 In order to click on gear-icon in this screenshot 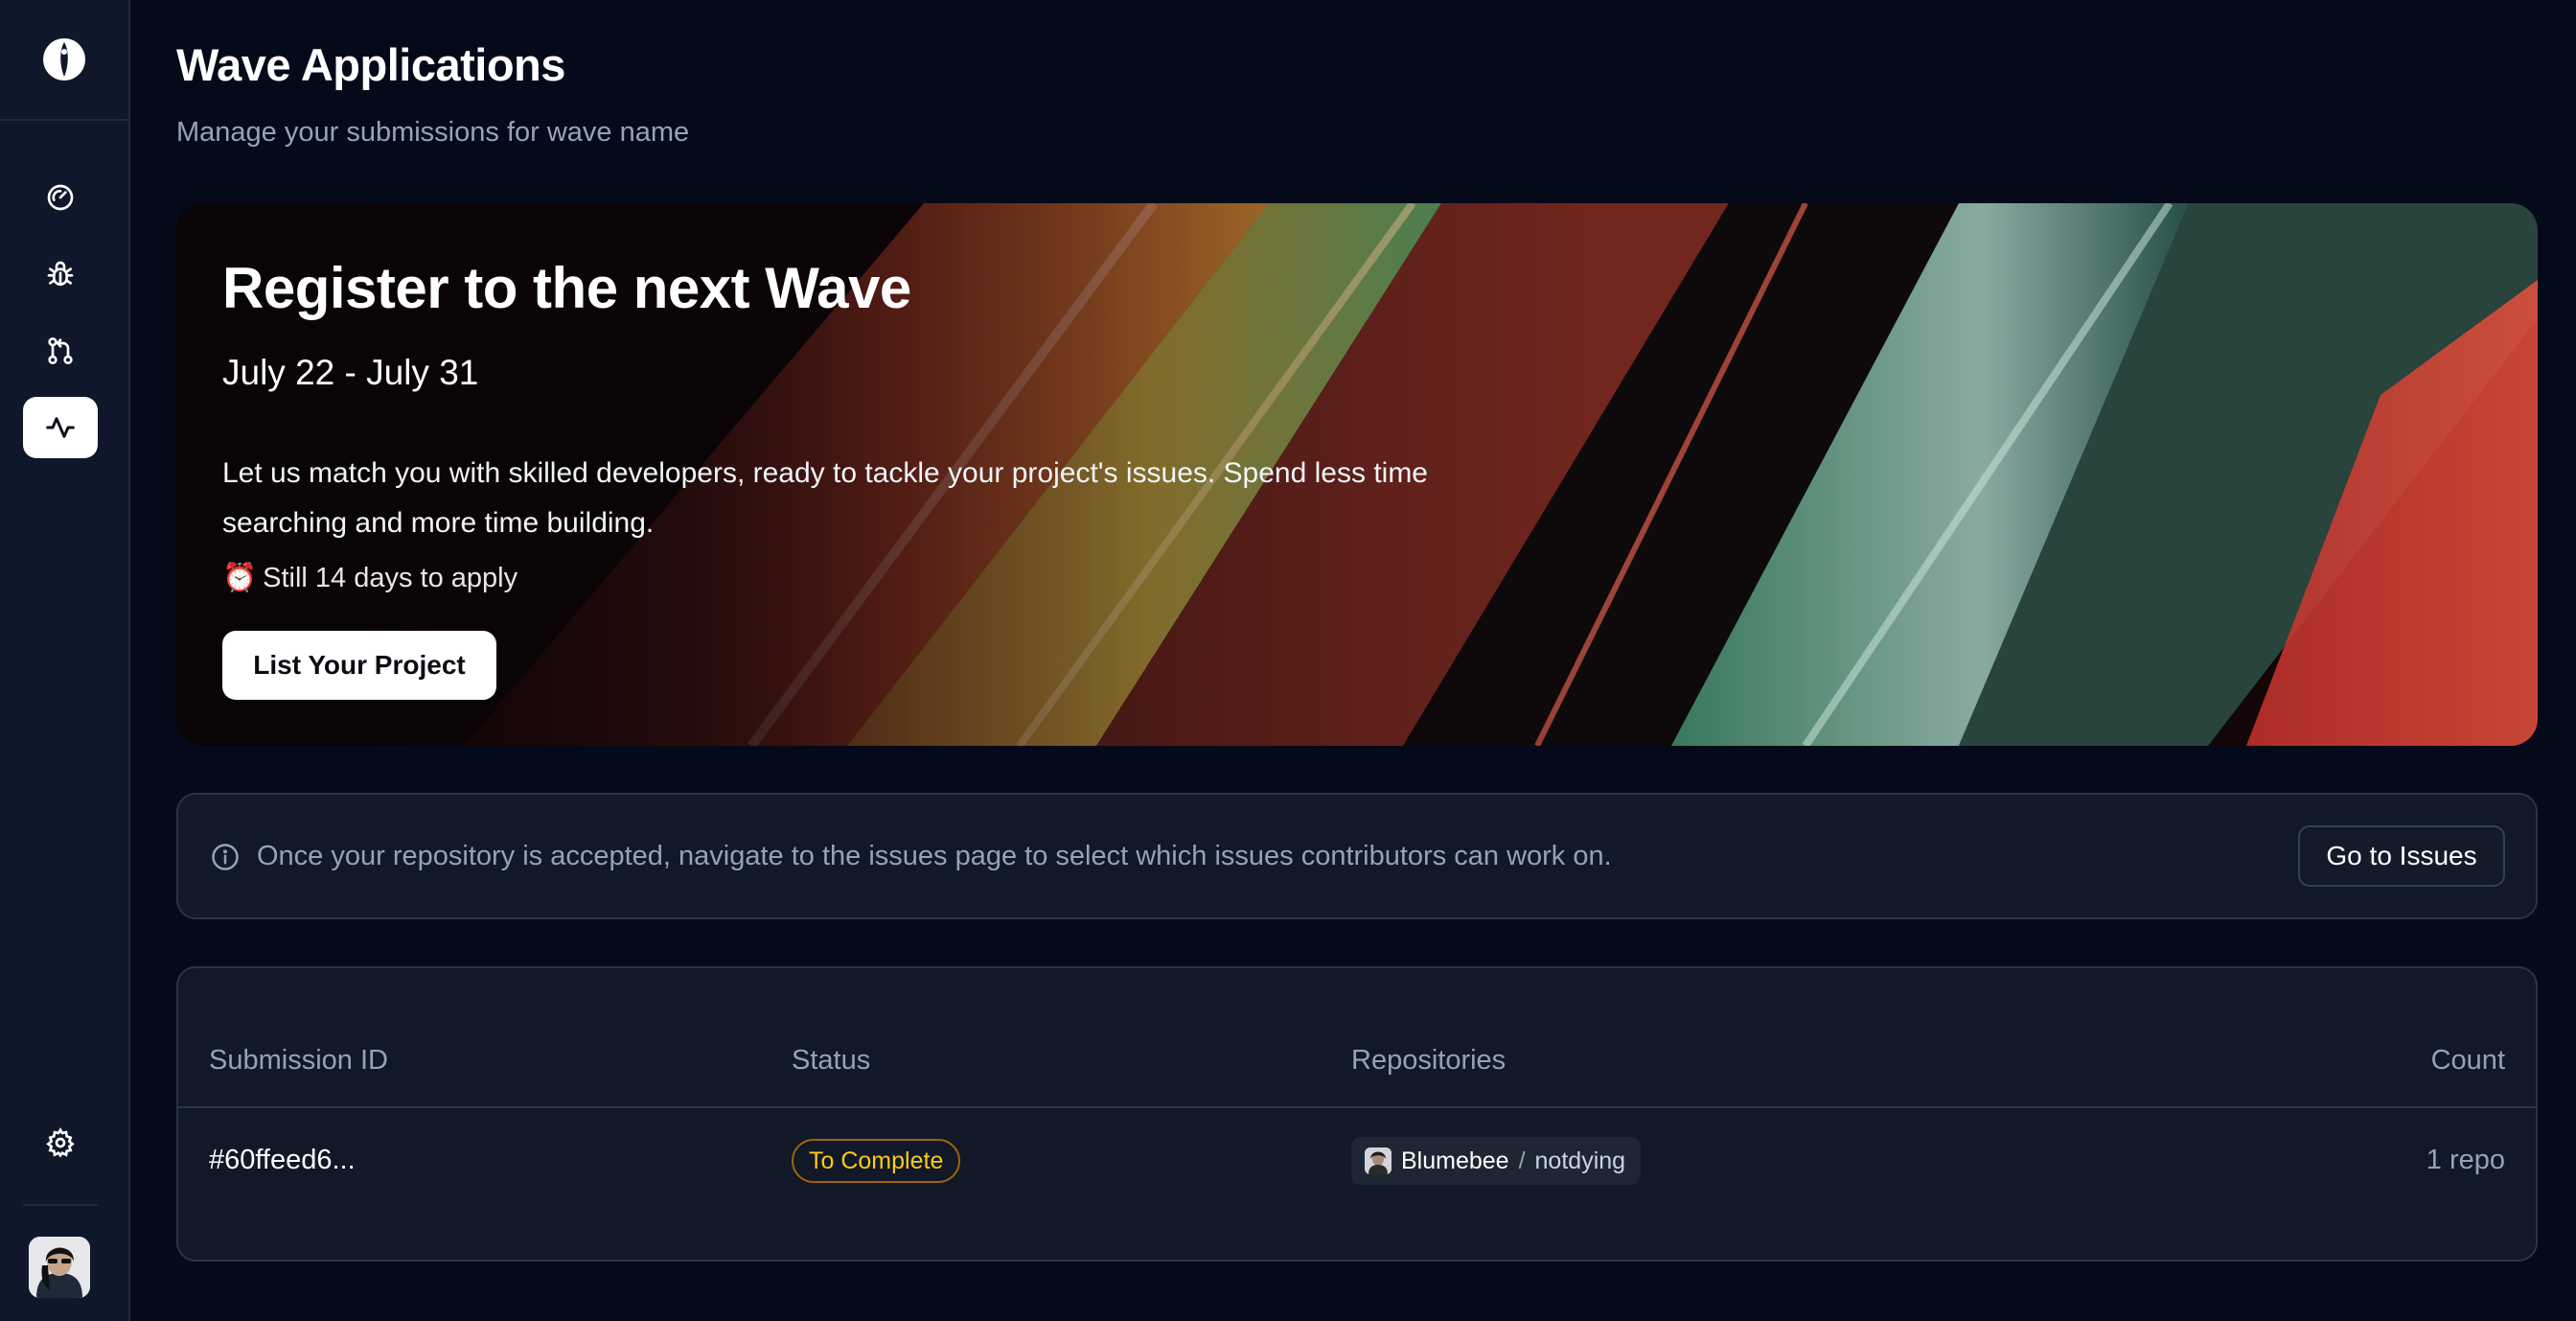, I will do `click(60, 1142)`.